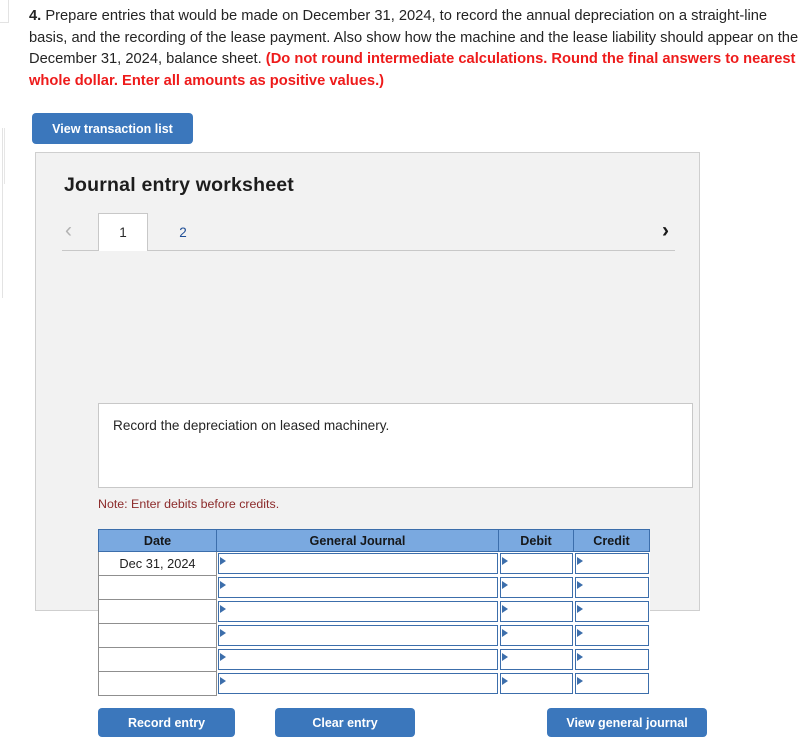 Image resolution: width=808 pixels, height=737 pixels. What do you see at coordinates (166, 722) in the screenshot?
I see `record-entry-button: Record entry` at bounding box center [166, 722].